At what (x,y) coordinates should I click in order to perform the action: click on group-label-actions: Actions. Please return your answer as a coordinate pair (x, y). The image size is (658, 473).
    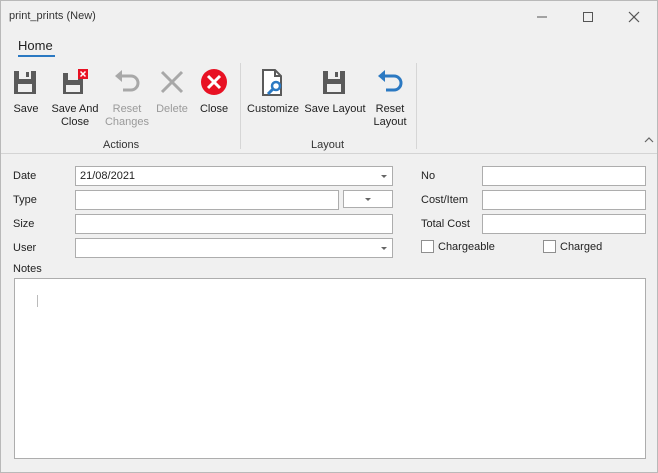
    Looking at the image, I should click on (121, 145).